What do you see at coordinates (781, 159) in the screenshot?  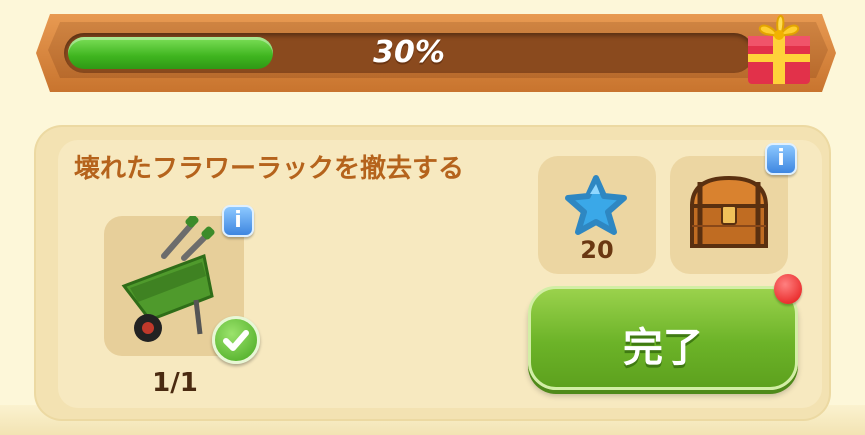 I see `chest-info-icon: i` at bounding box center [781, 159].